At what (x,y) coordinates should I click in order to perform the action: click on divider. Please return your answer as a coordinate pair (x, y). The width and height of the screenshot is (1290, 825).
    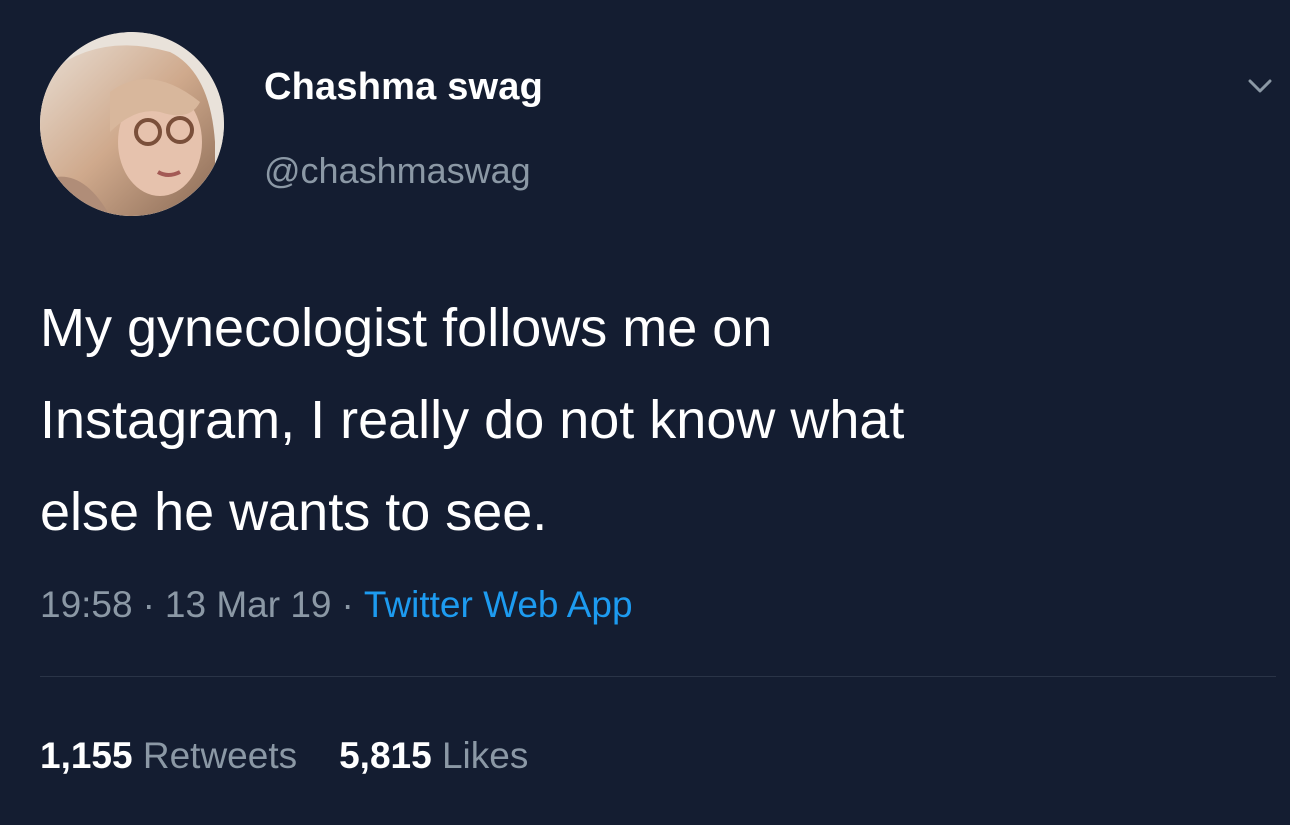
    Looking at the image, I should click on (658, 676).